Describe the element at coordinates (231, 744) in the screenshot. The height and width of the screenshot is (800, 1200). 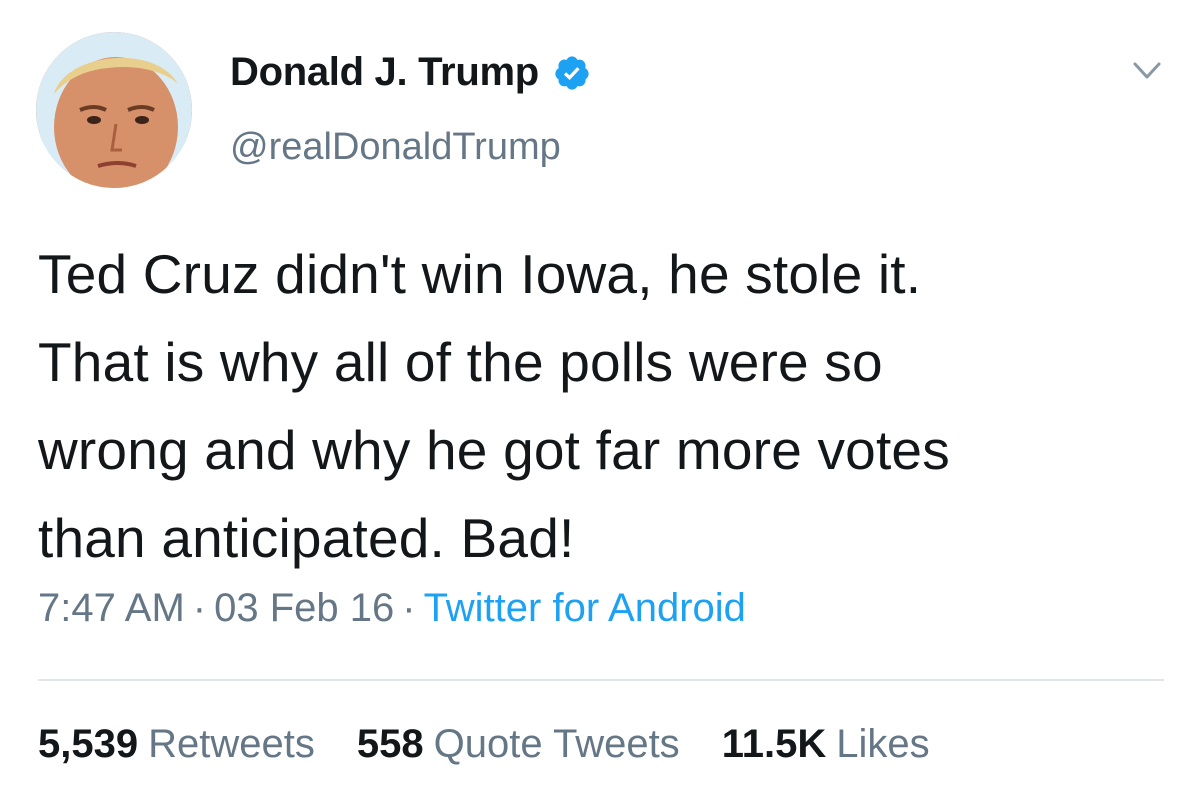
I see `retweets-label: Retweets` at that location.